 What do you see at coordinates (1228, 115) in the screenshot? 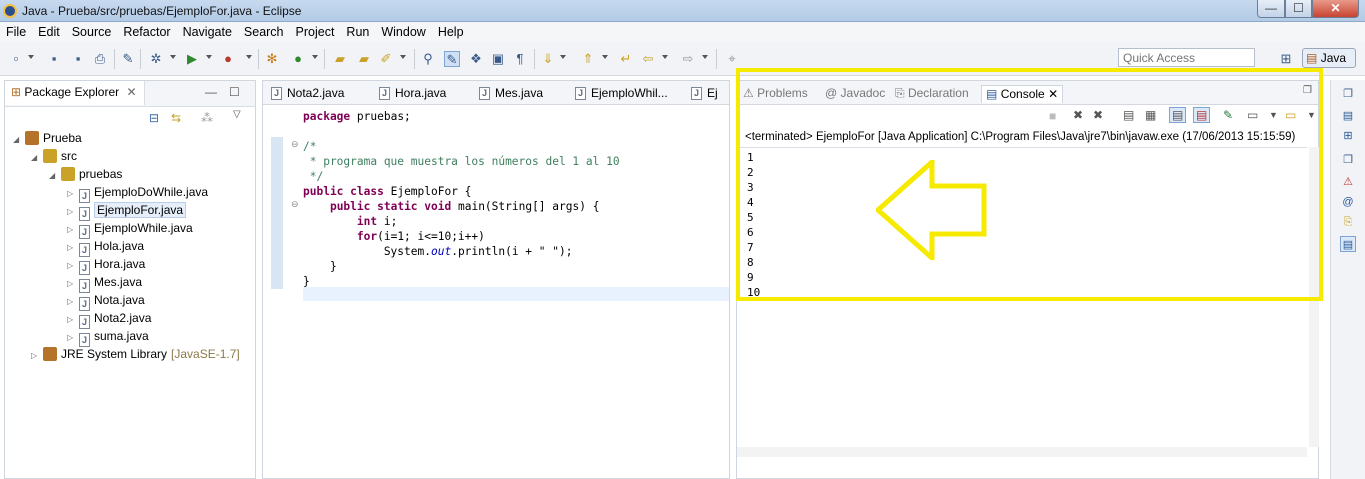
I see `pin-console-icon: ✎` at bounding box center [1228, 115].